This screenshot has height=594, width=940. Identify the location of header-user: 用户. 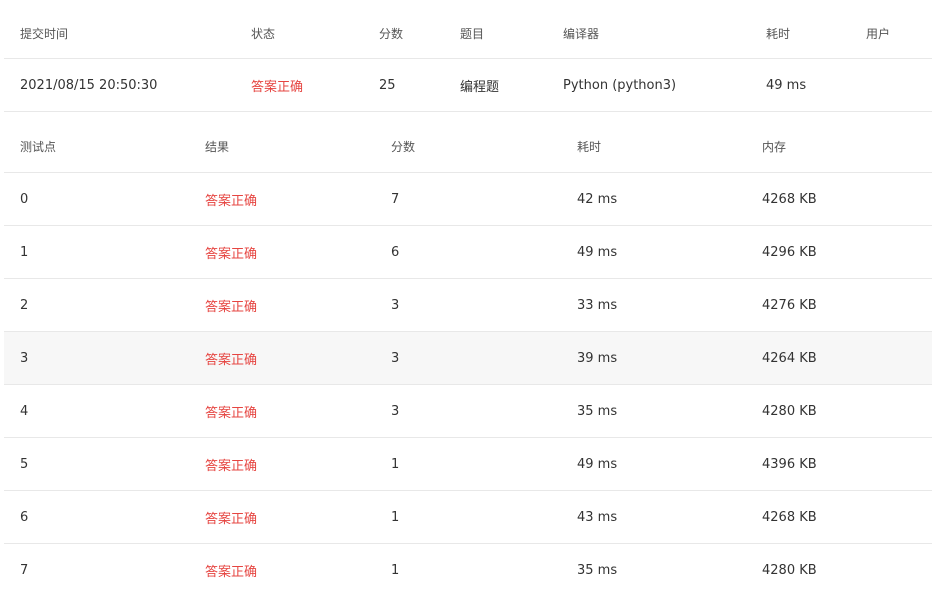
(878, 33).